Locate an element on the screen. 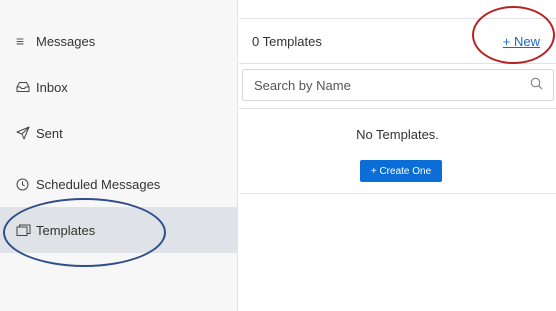 Image resolution: width=556 pixels, height=311 pixels. clock-icon is located at coordinates (26, 184).